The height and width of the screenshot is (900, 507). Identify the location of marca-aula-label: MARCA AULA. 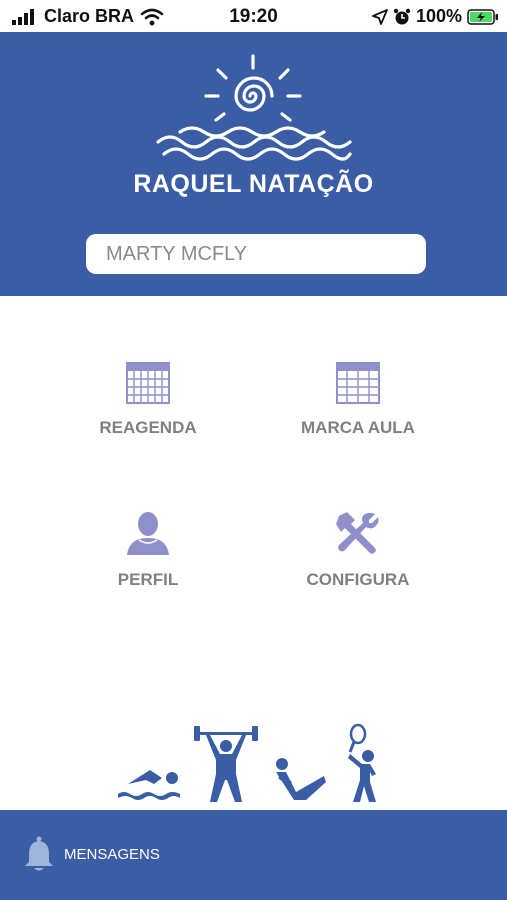
(358, 427).